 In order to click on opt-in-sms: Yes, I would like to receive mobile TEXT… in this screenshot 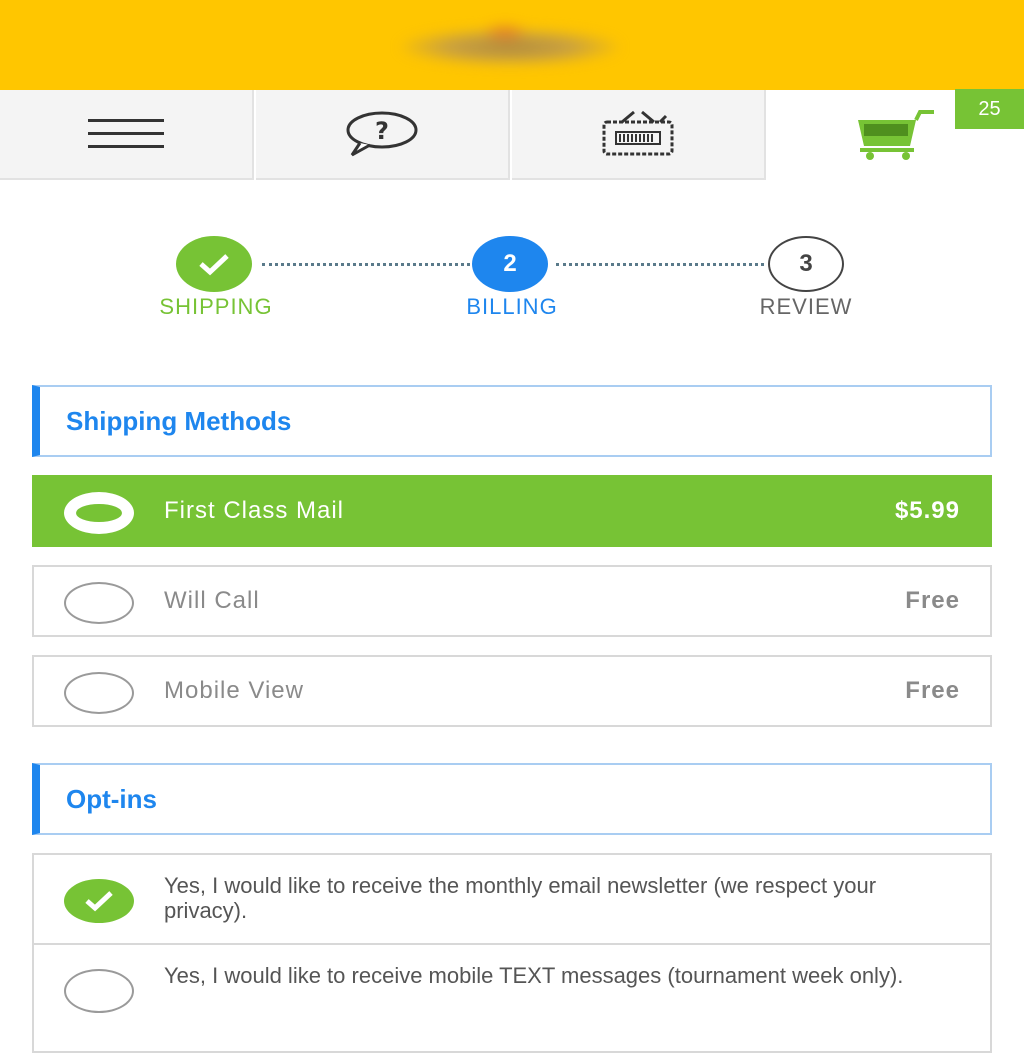, I will do `click(512, 989)`.